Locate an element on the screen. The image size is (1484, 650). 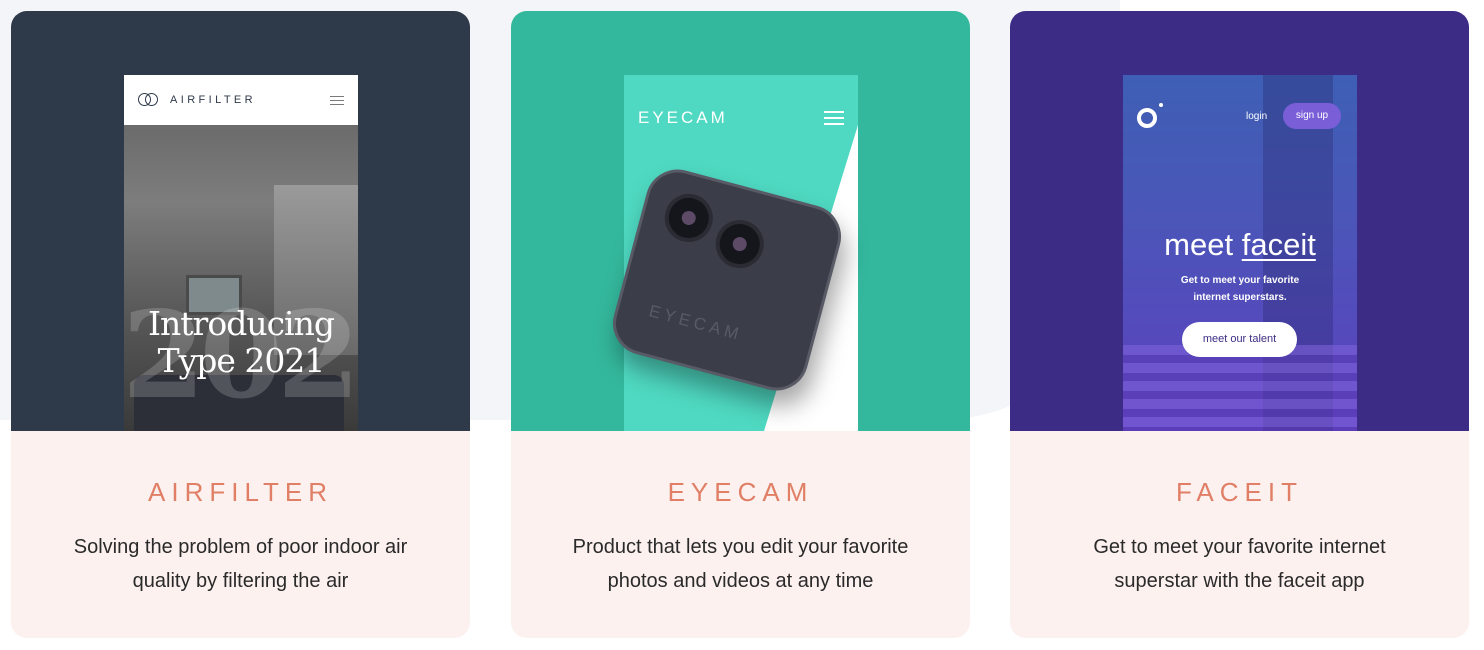
mockup-headline: meet faceit is located at coordinates (1240, 245).